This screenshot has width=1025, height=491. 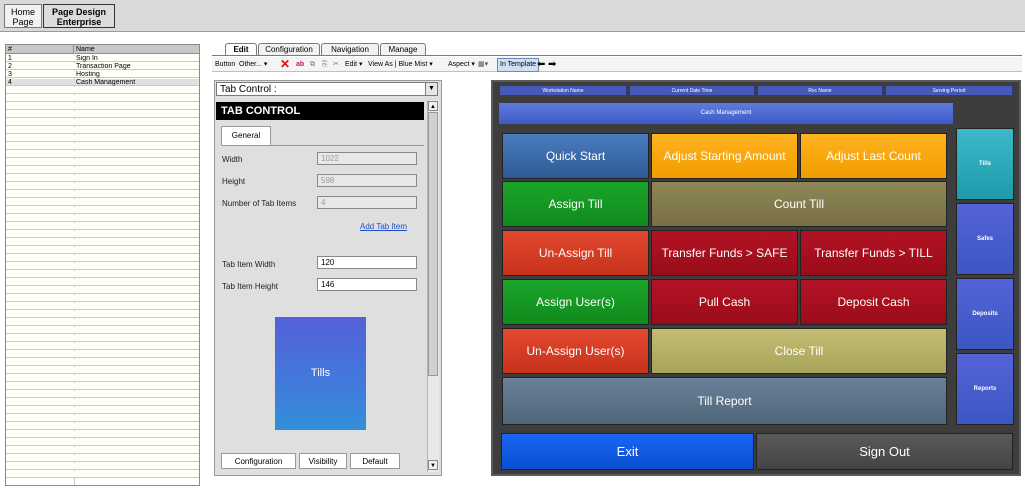 I want to click on edit-dropdown: Edit ▾, so click(x=354, y=64).